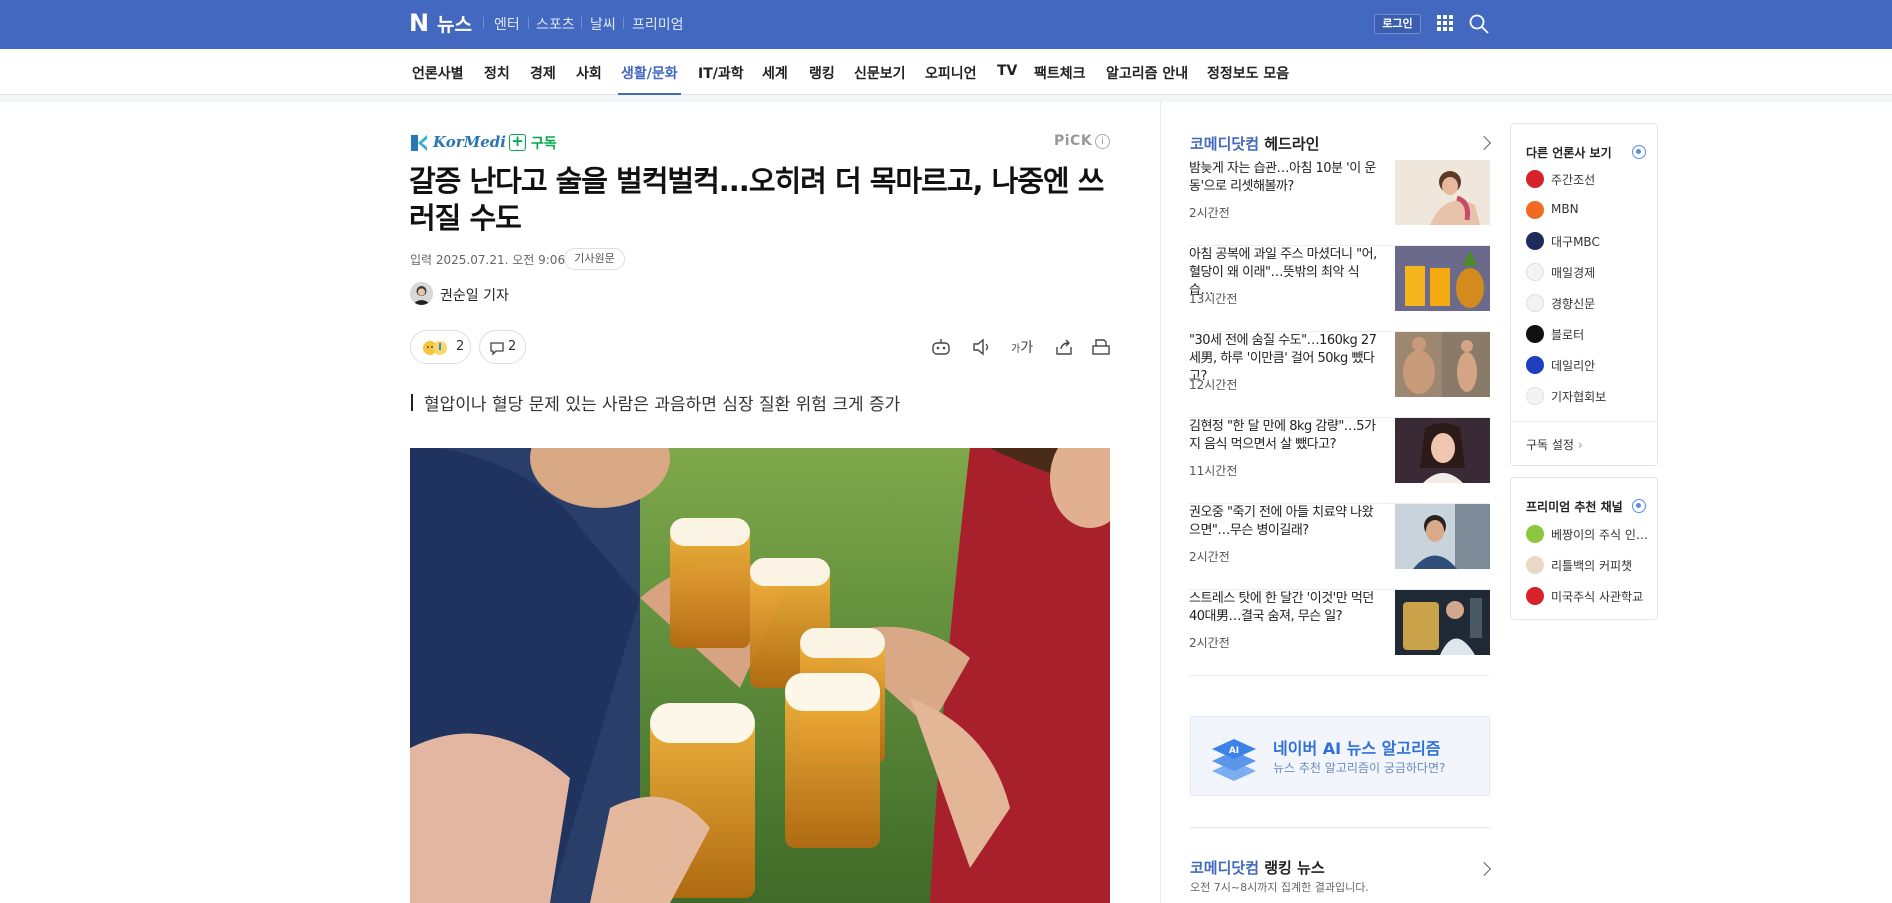 The height and width of the screenshot is (903, 1892). What do you see at coordinates (1574, 507) in the screenshot?
I see `premium-channel-title: 프리미엄 추천 채널` at bounding box center [1574, 507].